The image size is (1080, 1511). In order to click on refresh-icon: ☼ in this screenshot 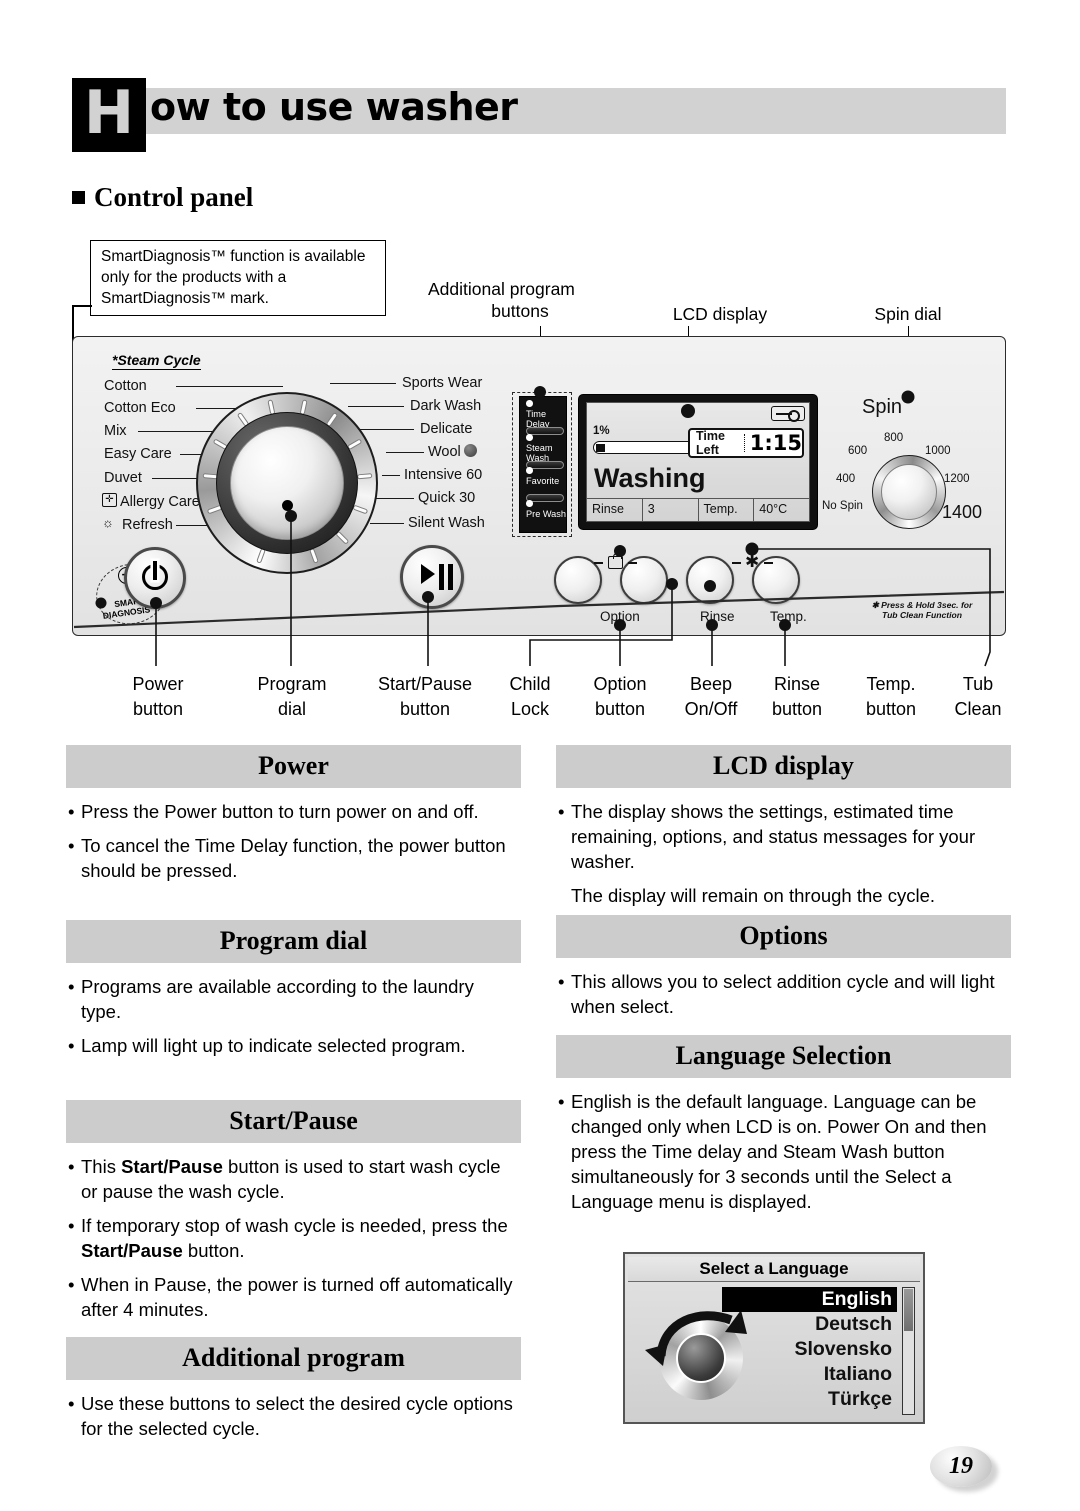, I will do `click(108, 522)`.